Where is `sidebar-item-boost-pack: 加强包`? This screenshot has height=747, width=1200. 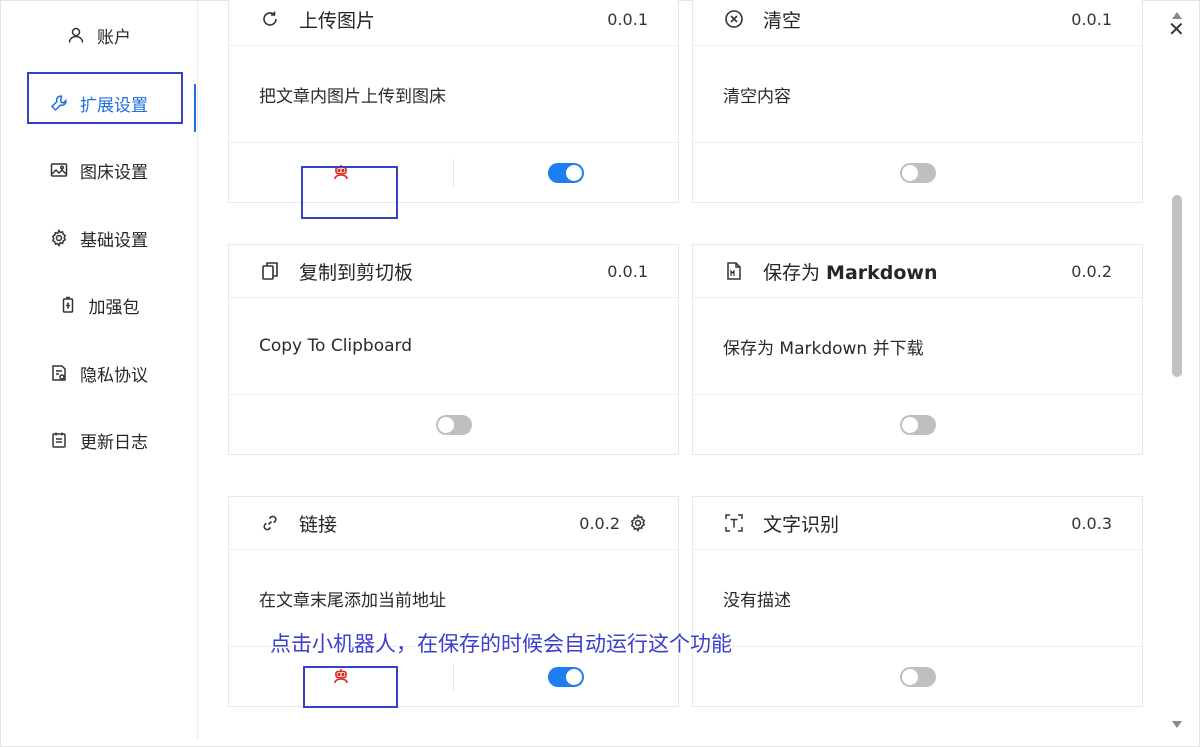 sidebar-item-boost-pack: 加强包 is located at coordinates (98, 305).